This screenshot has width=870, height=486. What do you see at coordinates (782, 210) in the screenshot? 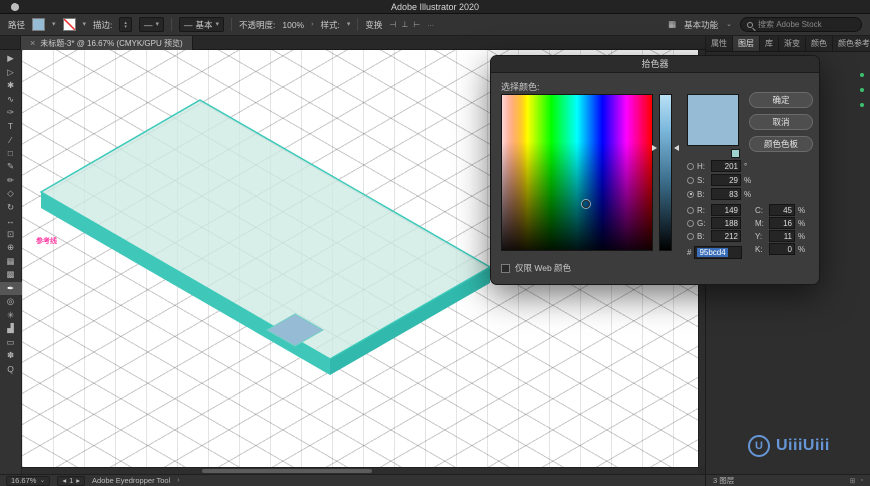
I see `c-value-field: 45` at bounding box center [782, 210].